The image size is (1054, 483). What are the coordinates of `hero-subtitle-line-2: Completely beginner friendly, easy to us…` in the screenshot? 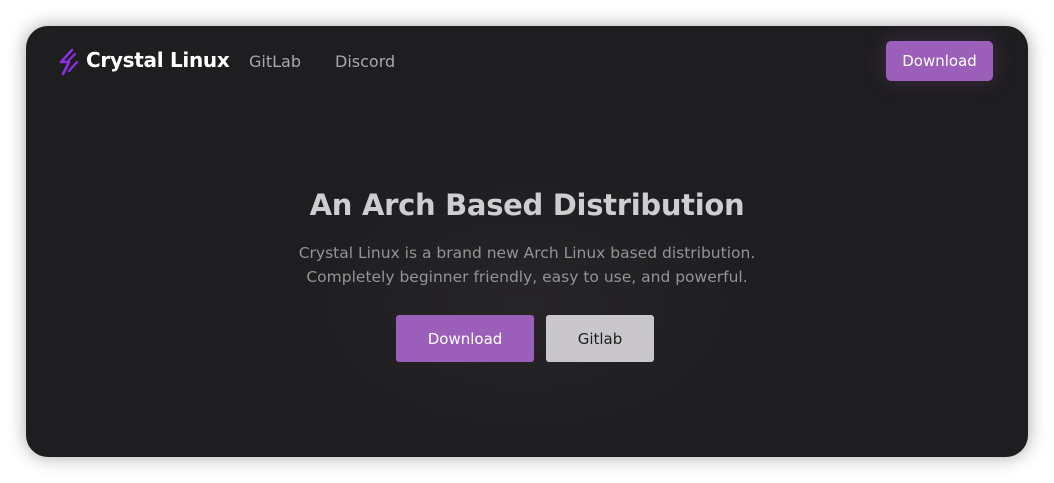 It's located at (527, 277).